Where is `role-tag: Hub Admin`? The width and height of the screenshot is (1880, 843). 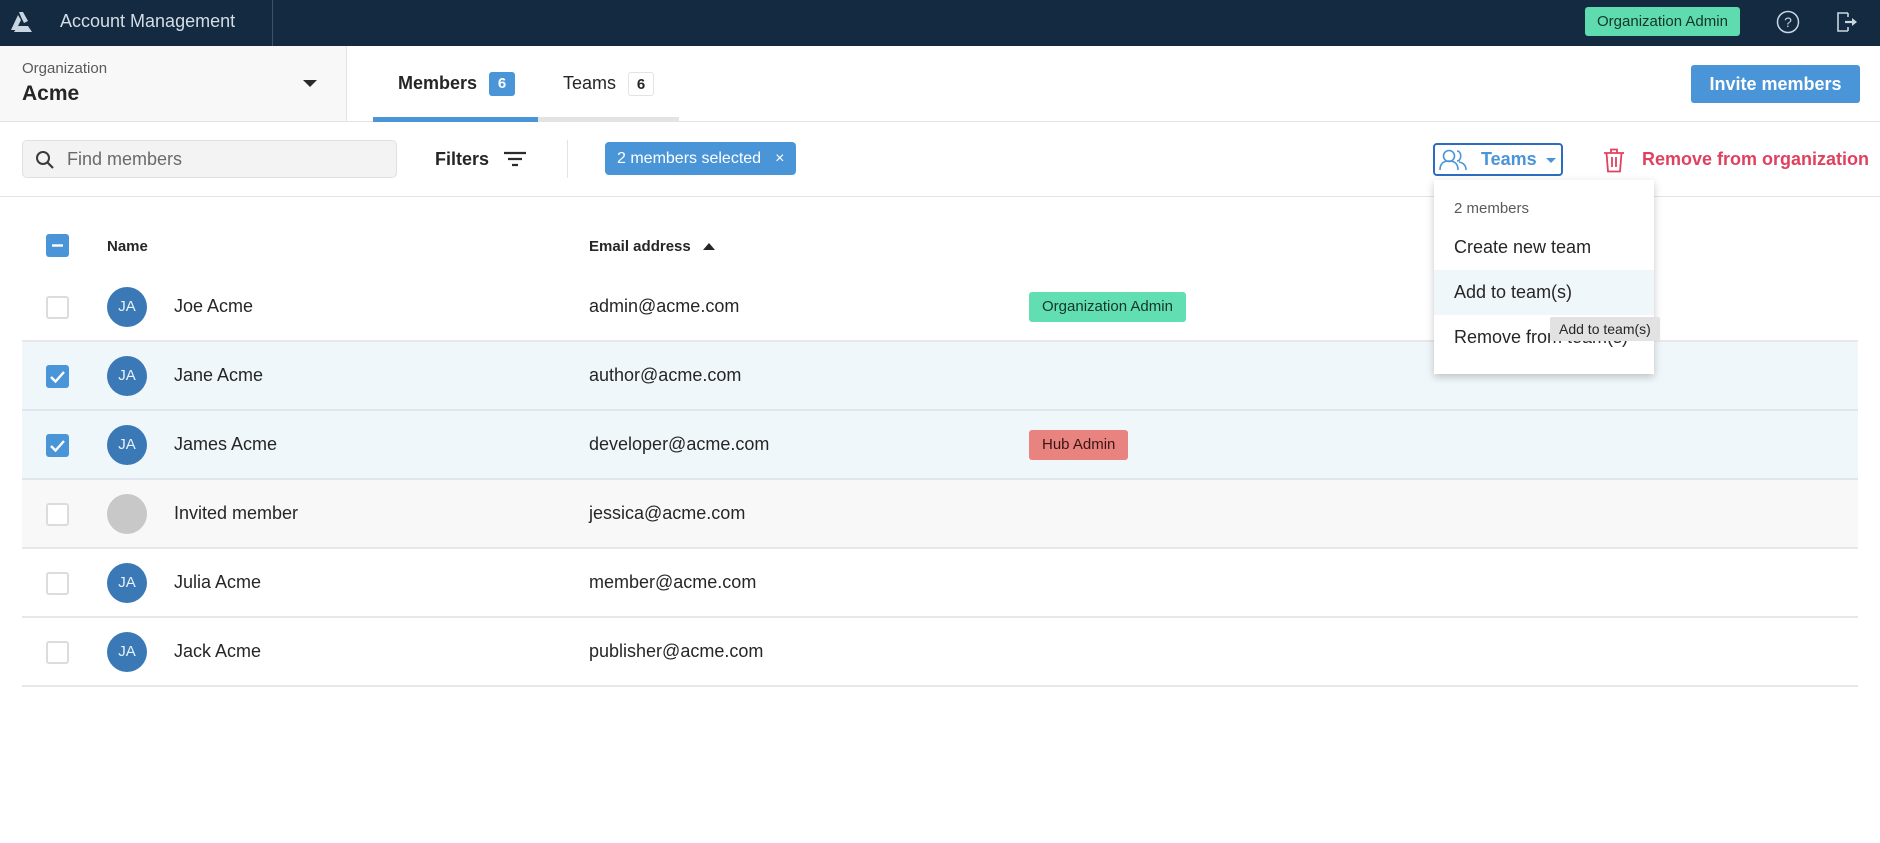 role-tag: Hub Admin is located at coordinates (1079, 445).